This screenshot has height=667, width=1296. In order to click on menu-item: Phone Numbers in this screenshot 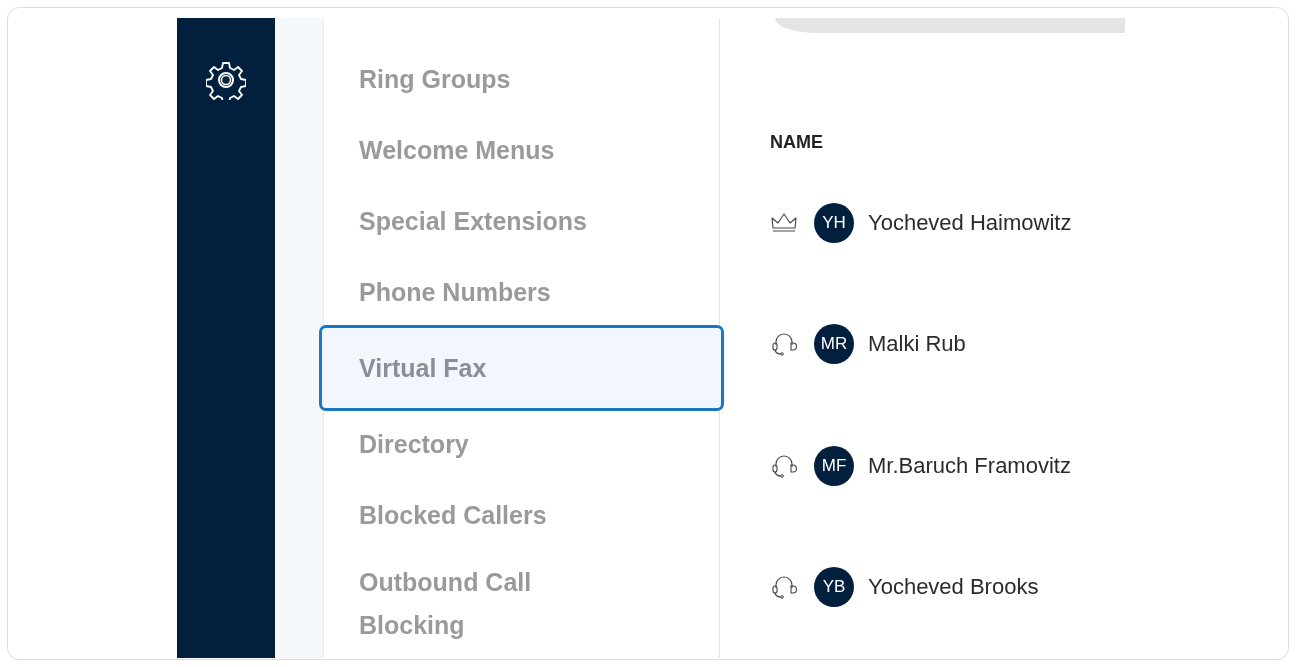, I will do `click(521, 292)`.